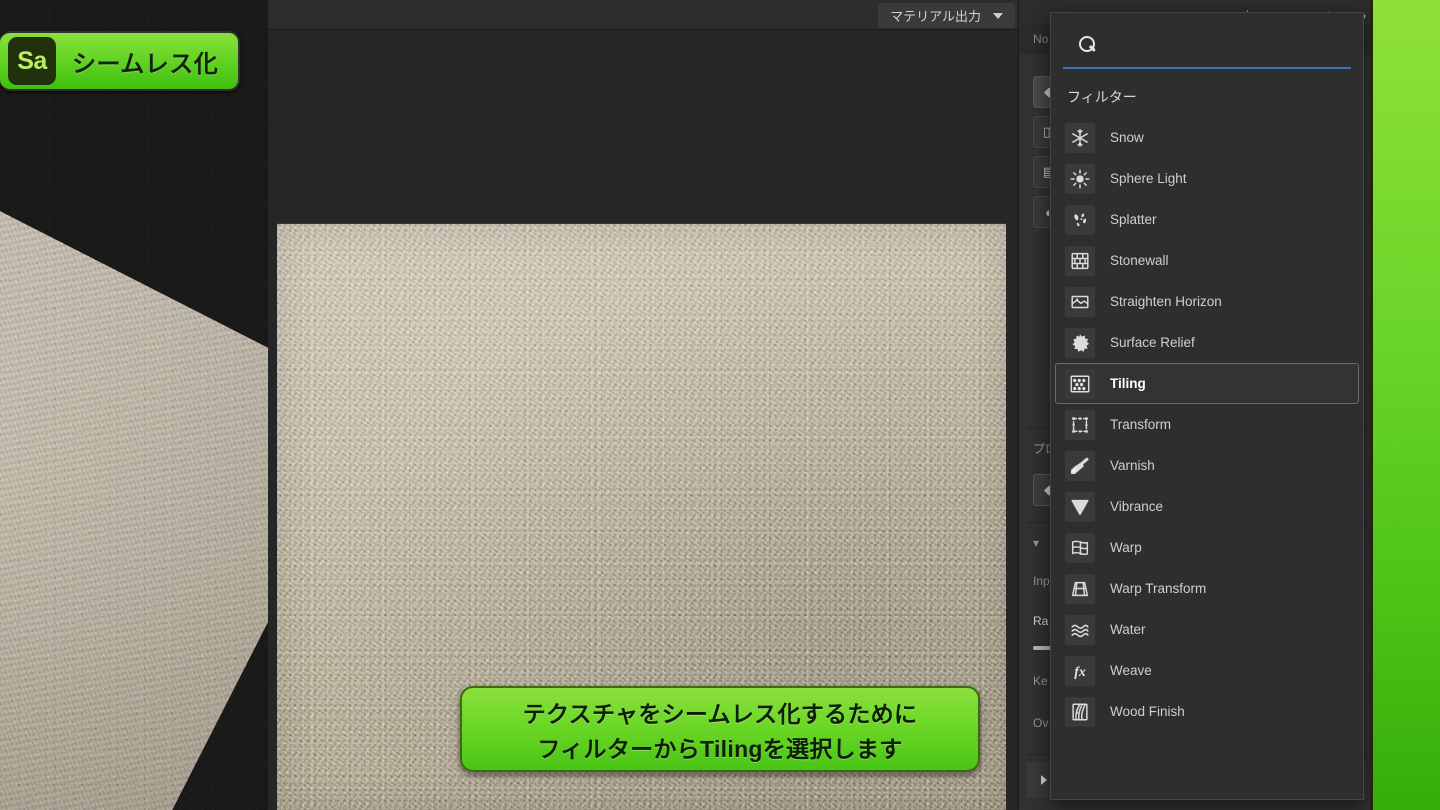  Describe the element at coordinates (1080, 178) in the screenshot. I see `sun-icon` at that location.